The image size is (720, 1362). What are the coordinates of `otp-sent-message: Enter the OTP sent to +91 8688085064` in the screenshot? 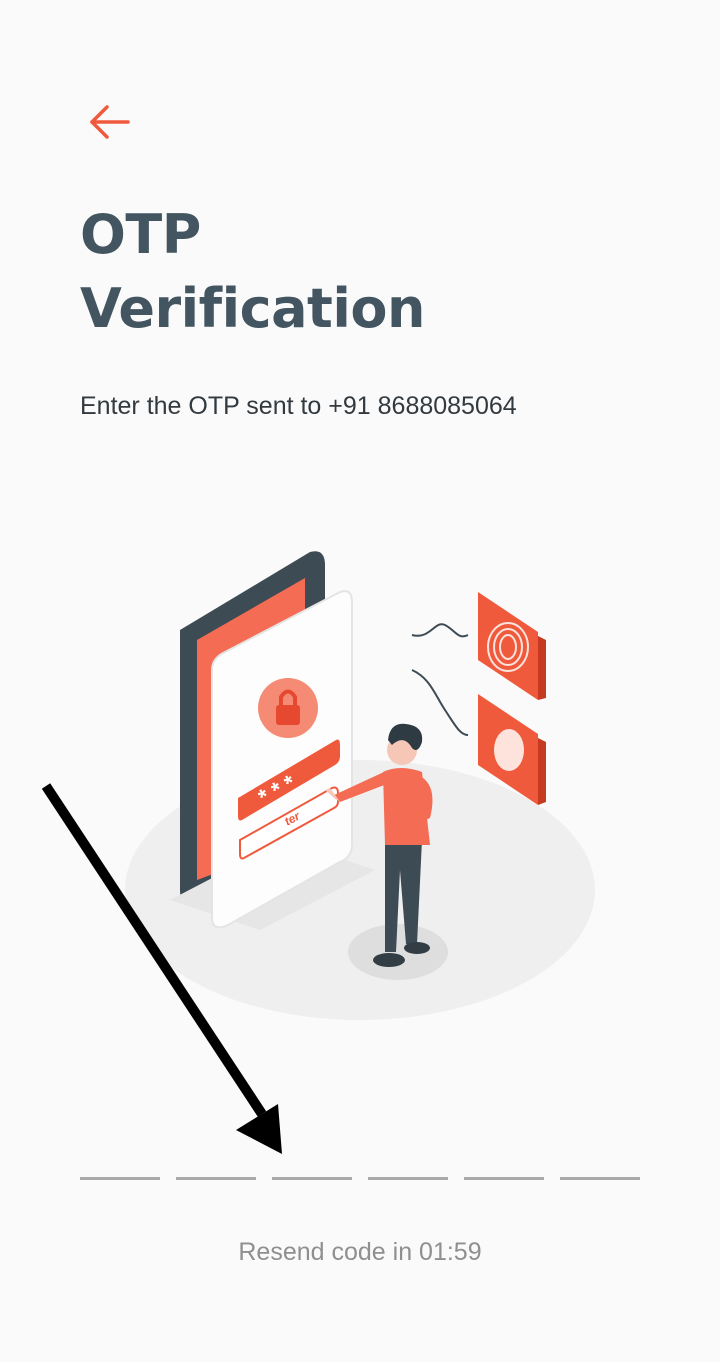 It's located at (298, 406).